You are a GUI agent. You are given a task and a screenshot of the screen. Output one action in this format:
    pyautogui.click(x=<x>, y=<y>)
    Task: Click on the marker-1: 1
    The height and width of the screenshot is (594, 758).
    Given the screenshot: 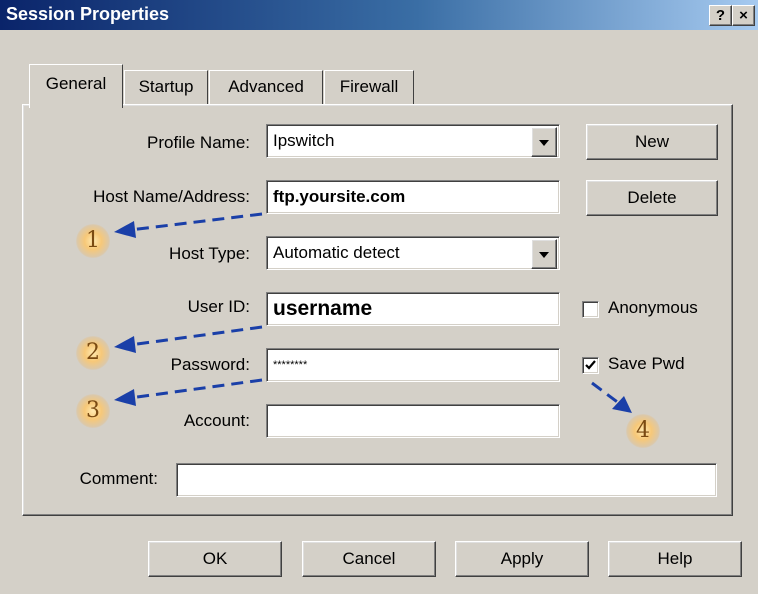 What is the action you would take?
    pyautogui.click(x=93, y=241)
    